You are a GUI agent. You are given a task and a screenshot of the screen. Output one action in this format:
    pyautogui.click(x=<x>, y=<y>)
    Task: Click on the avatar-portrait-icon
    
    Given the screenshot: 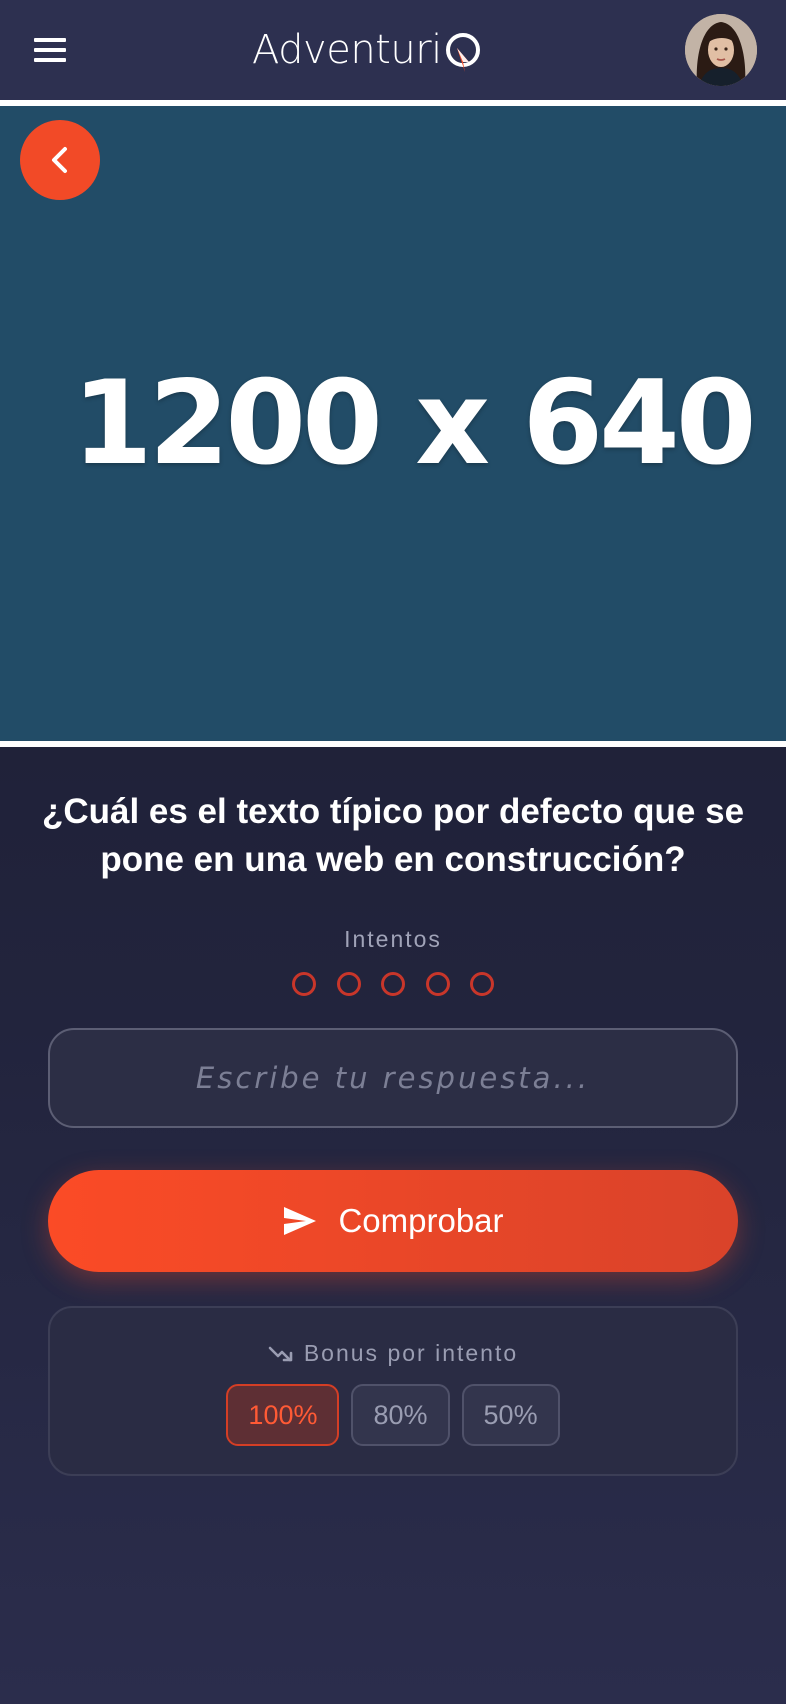 What is the action you would take?
    pyautogui.click(x=721, y=50)
    